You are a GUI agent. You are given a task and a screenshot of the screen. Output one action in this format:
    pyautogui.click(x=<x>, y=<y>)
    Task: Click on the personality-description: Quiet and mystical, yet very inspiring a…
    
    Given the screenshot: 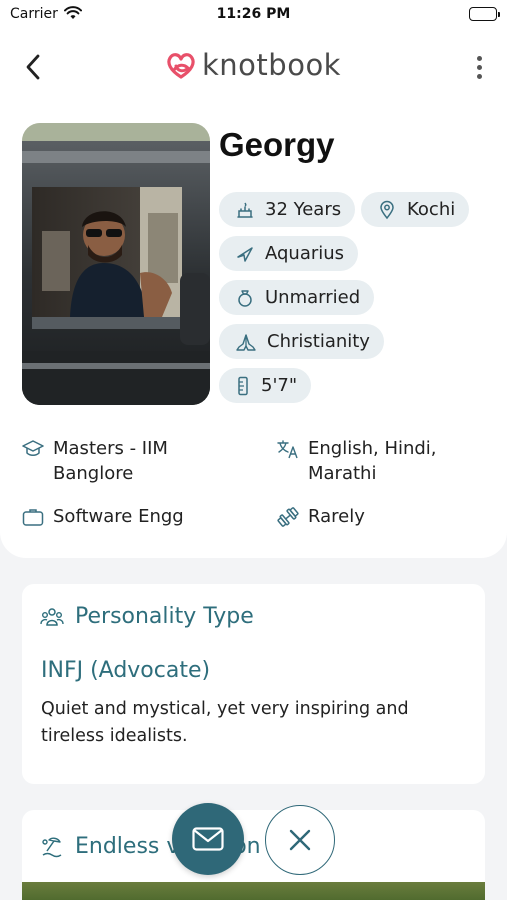 What is the action you would take?
    pyautogui.click(x=225, y=722)
    